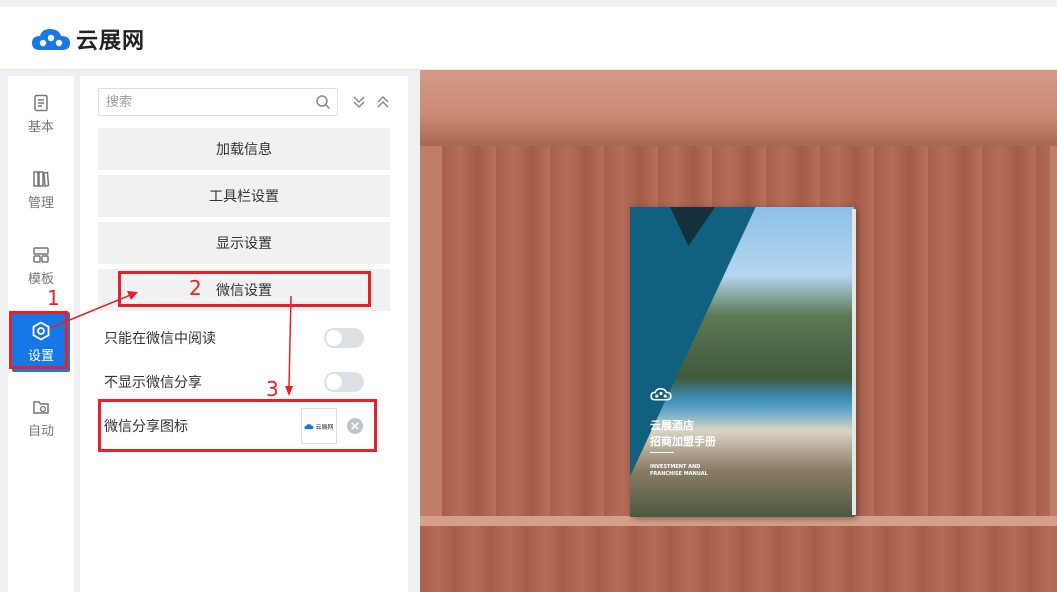  Describe the element at coordinates (153, 383) in the screenshot. I see `option-label: 不显示微信分享` at that location.